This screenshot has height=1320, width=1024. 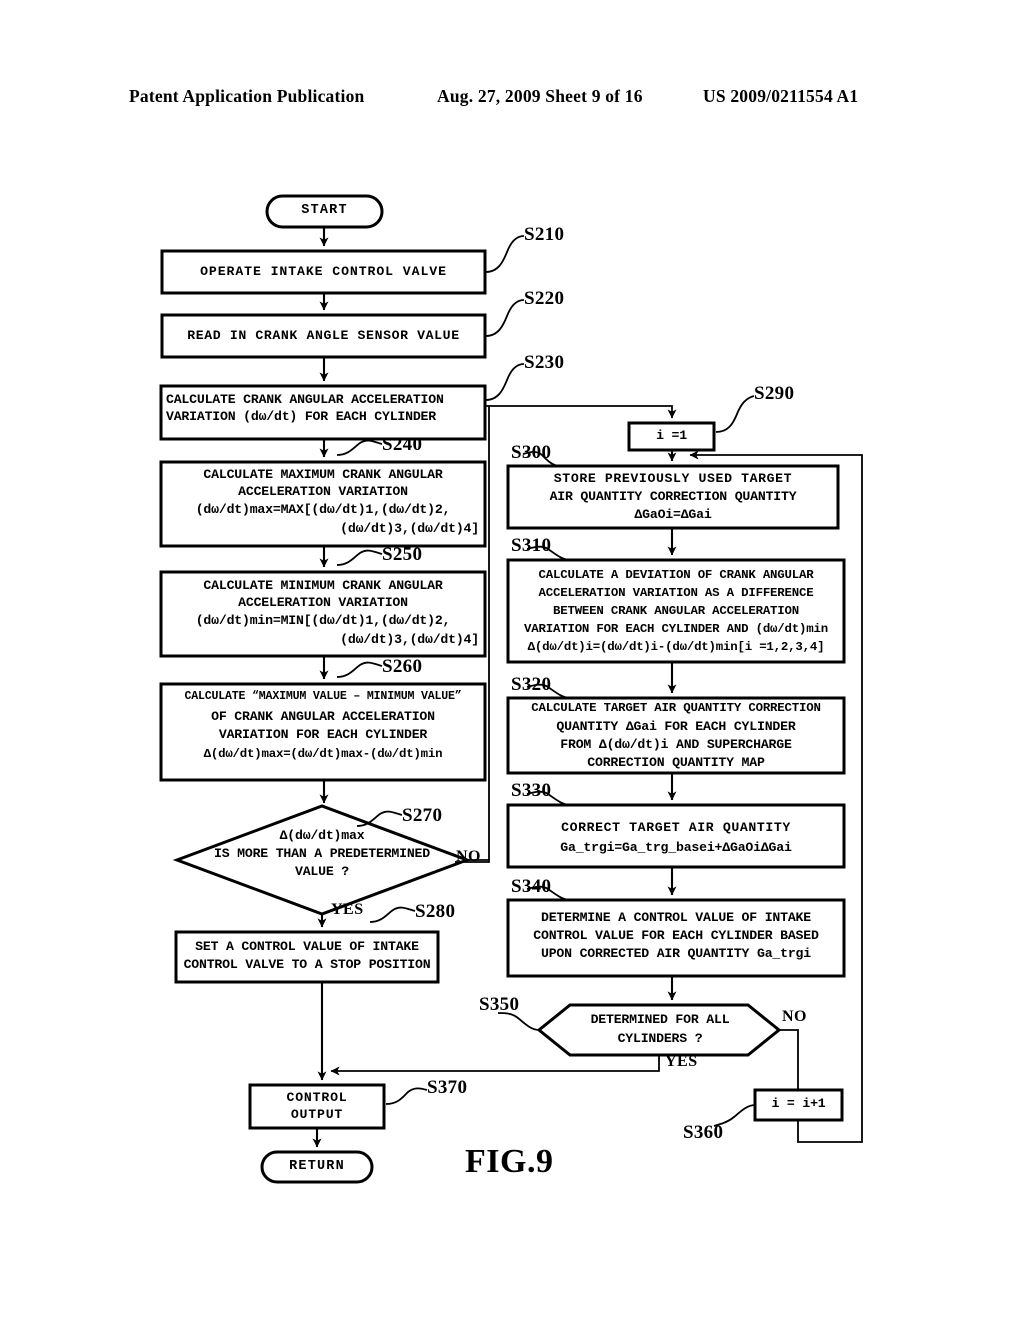 I want to click on s280-line1: SET A CONTROL VALUE OF INTAKE, so click(x=307, y=946).